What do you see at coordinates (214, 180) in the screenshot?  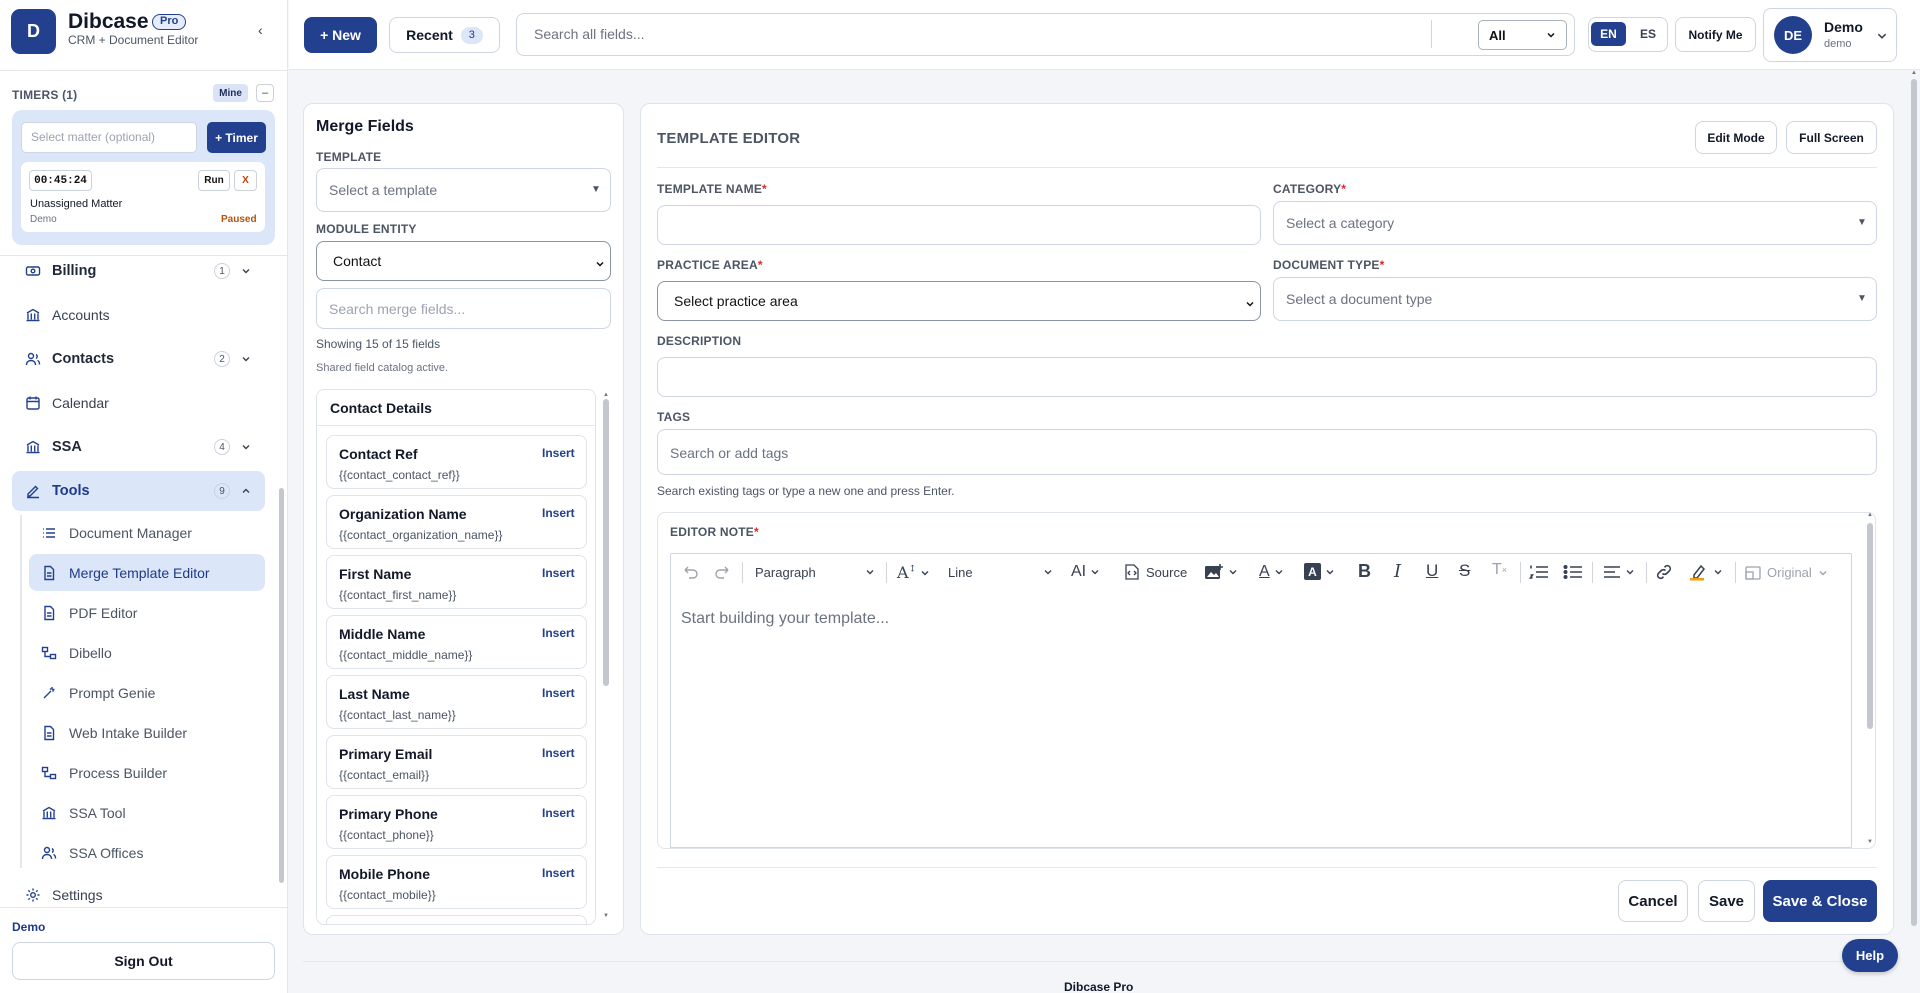 I see `timer-run-button: Run` at bounding box center [214, 180].